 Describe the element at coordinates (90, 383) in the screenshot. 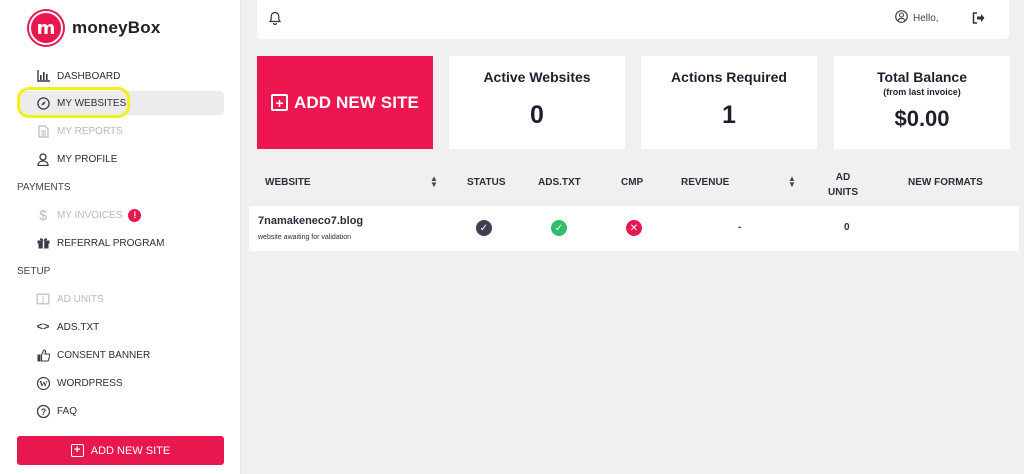

I see `sidebar-item-label: WORDPRESS` at that location.